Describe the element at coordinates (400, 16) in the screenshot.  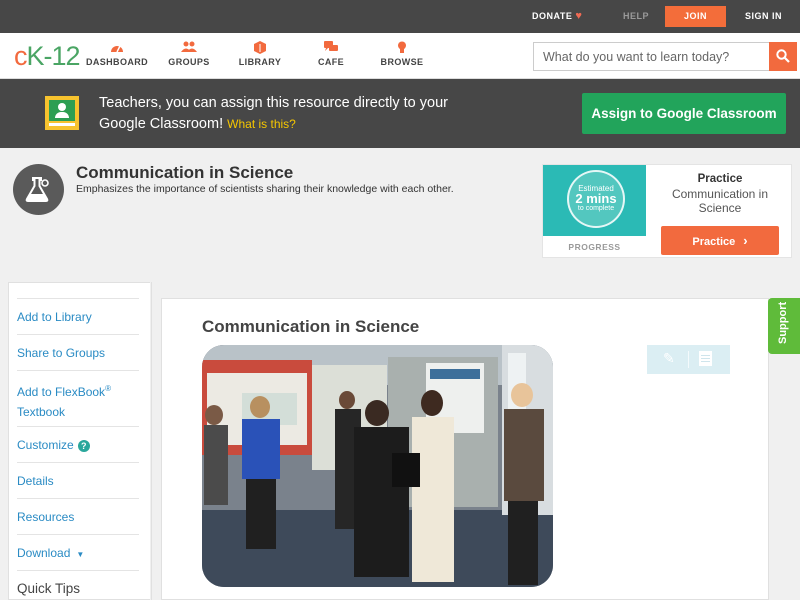
I see `top-bar: DONATE ♥ HELP JOIN SIGN IN` at that location.